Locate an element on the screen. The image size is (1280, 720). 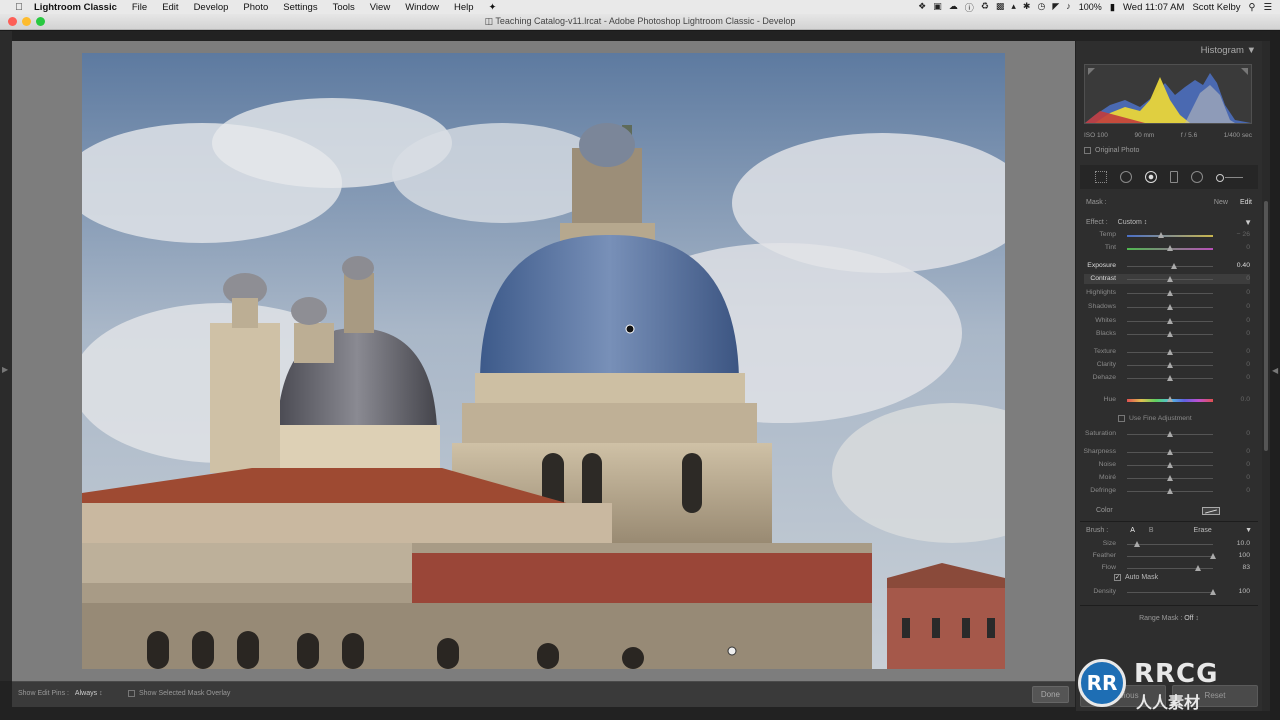
menu-view: View is located at coordinates (380, 7).